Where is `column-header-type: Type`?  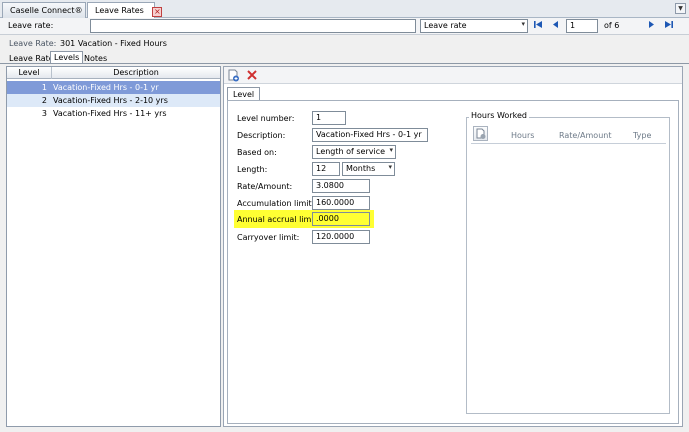 column-header-type: Type is located at coordinates (642, 135).